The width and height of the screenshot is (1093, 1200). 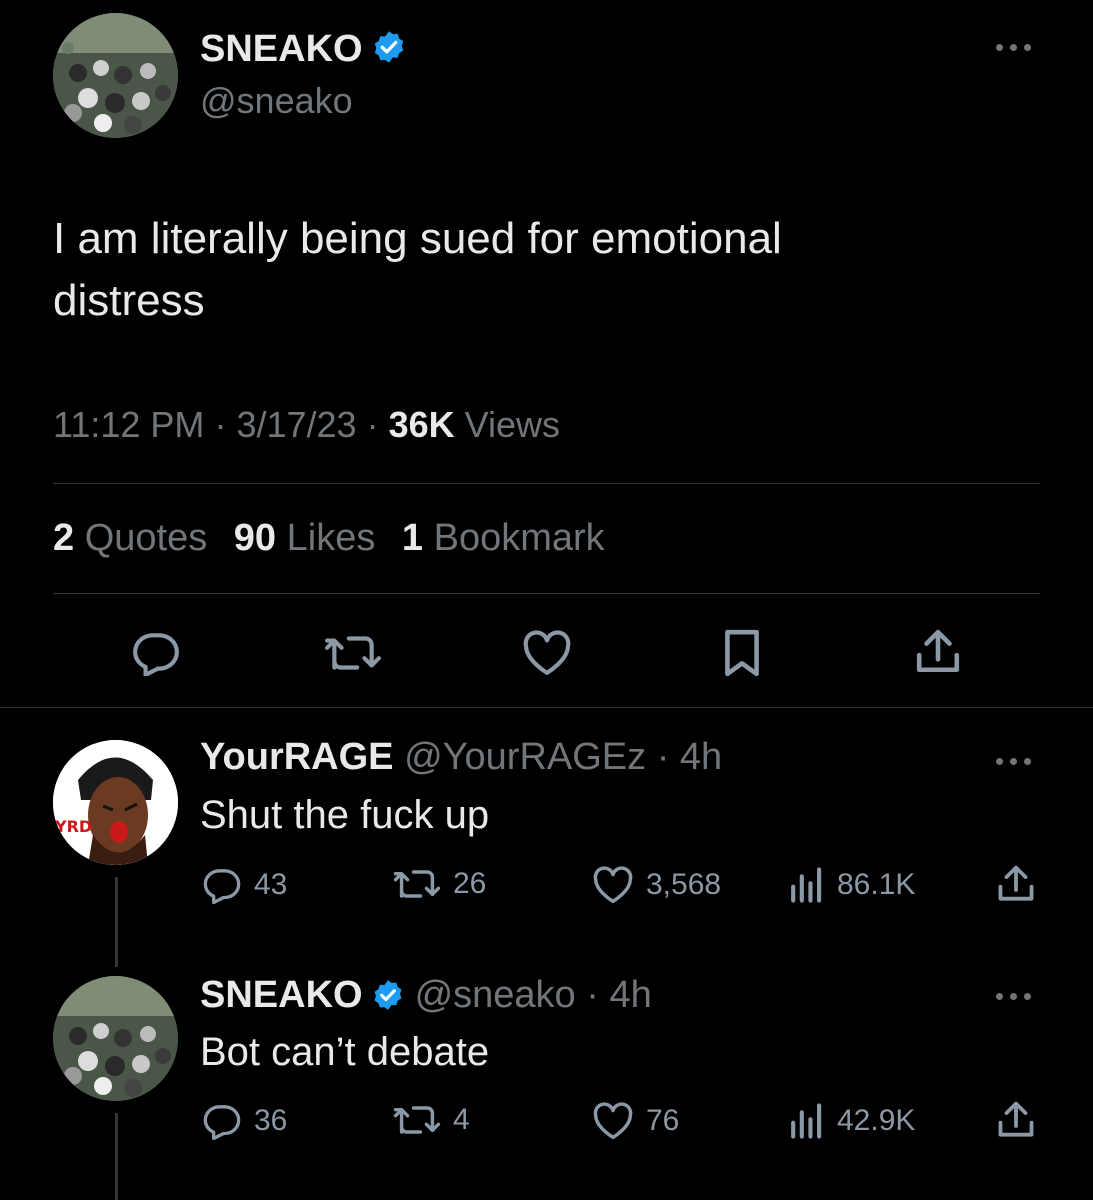 What do you see at coordinates (345, 1052) in the screenshot?
I see `reply-text: Bot can’t debate` at bounding box center [345, 1052].